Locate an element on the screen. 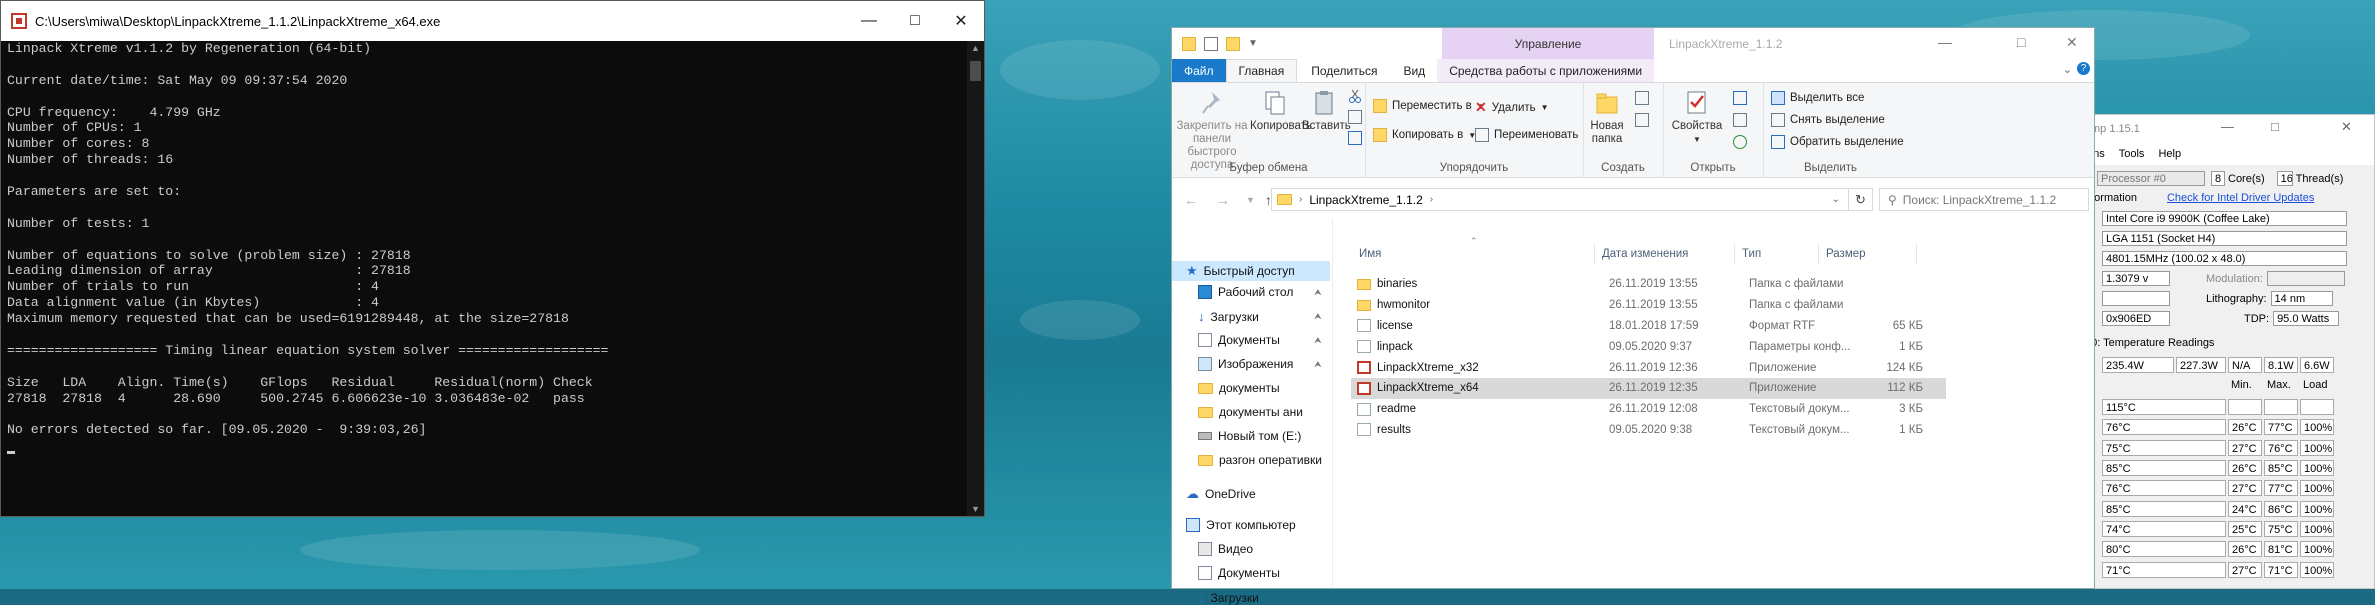 The width and height of the screenshot is (2375, 605). column-name: Имя is located at coordinates (1370, 254).